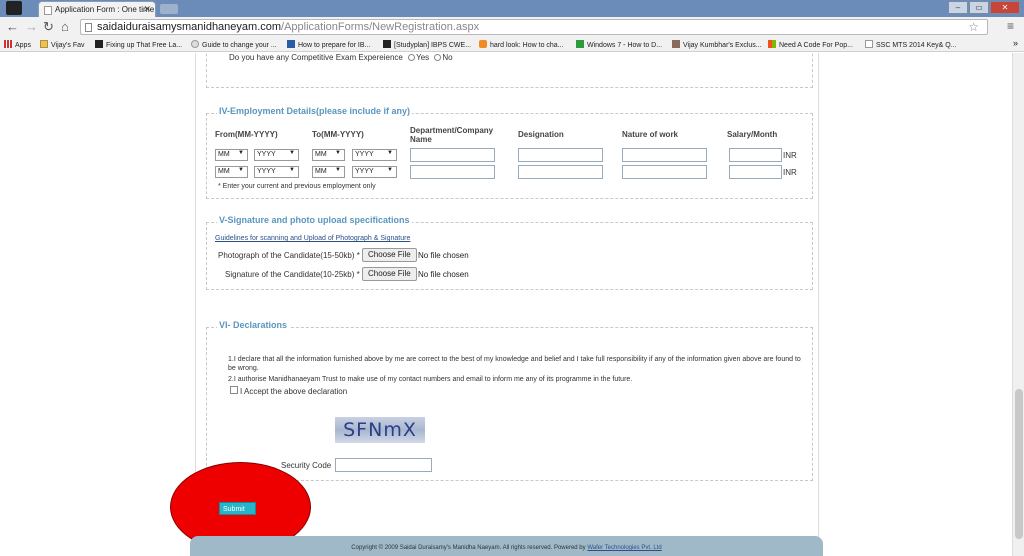  I want to click on chrome-menu-icon: ≡, so click(1010, 26).